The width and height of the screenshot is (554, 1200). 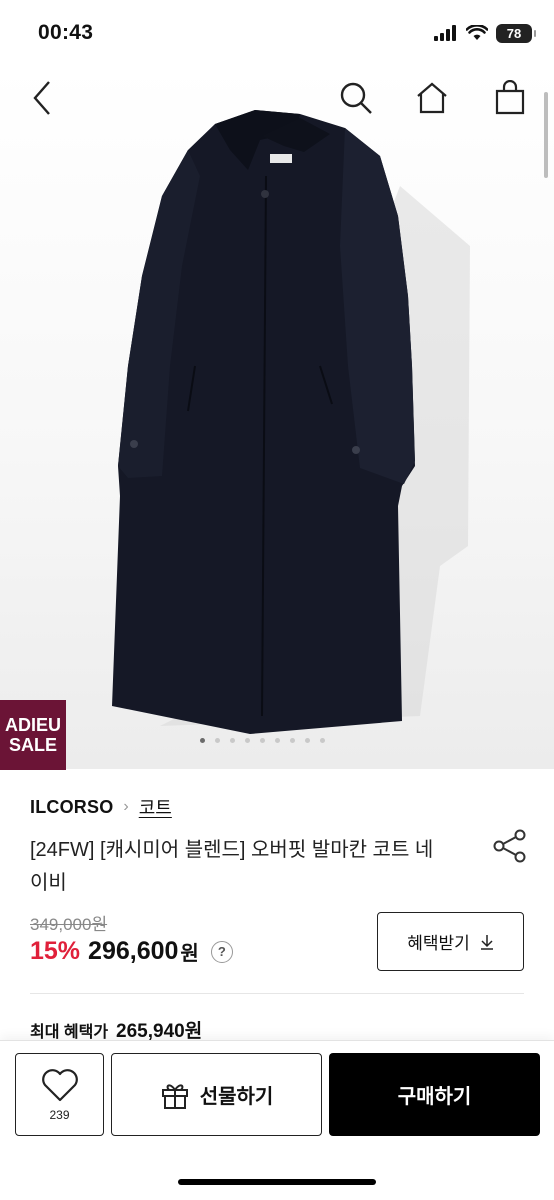 I want to click on max-benefit-label: 최대 혜택가, so click(x=69, y=1032).